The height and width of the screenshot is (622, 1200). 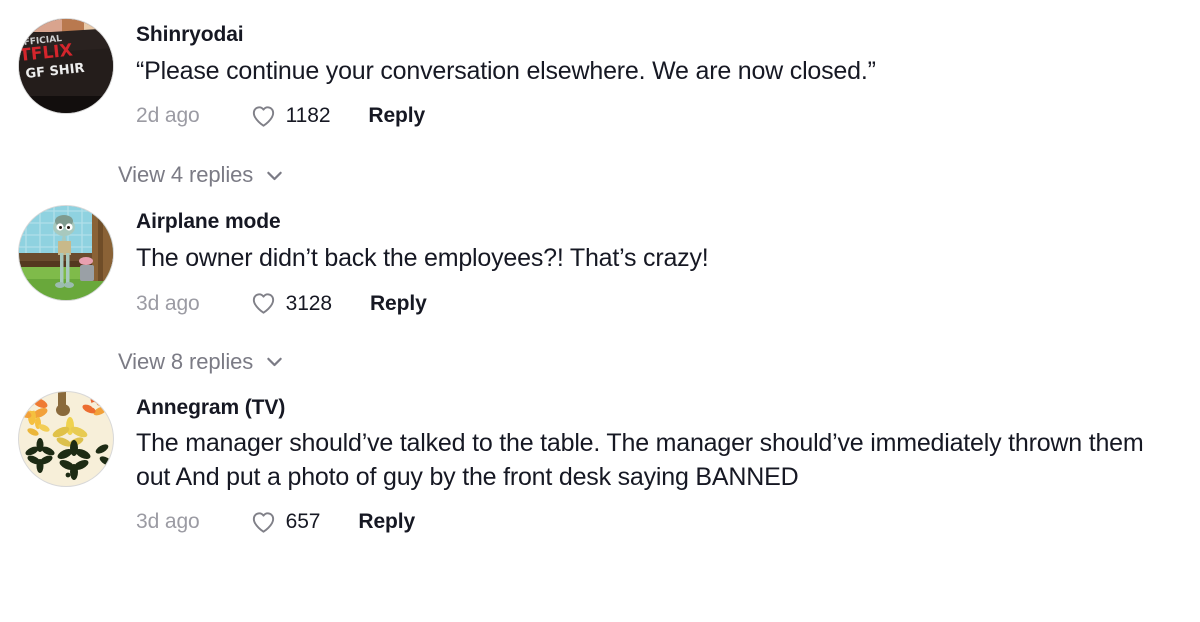 I want to click on comment-meta-row: 2d ago 1182 Reply, so click(x=668, y=116).